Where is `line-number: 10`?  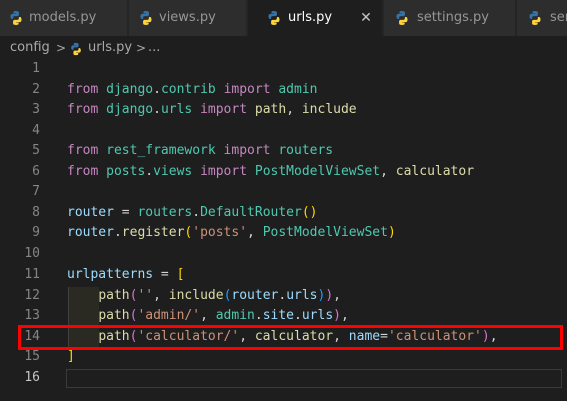 line-number: 10 is located at coordinates (32, 253).